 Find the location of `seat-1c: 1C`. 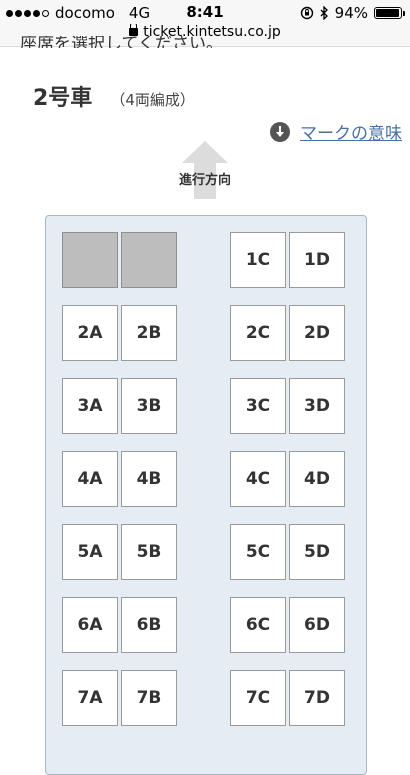

seat-1c: 1C is located at coordinates (258, 260).